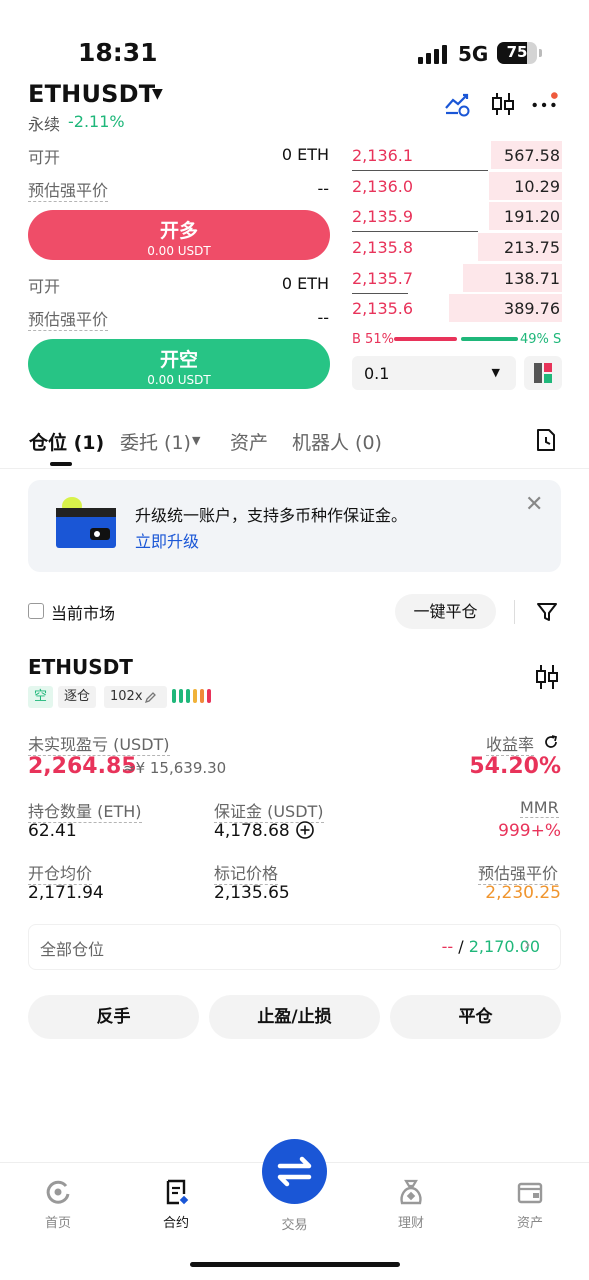  What do you see at coordinates (383, 216) in the screenshot?
I see `ask-price: 2,135.9` at bounding box center [383, 216].